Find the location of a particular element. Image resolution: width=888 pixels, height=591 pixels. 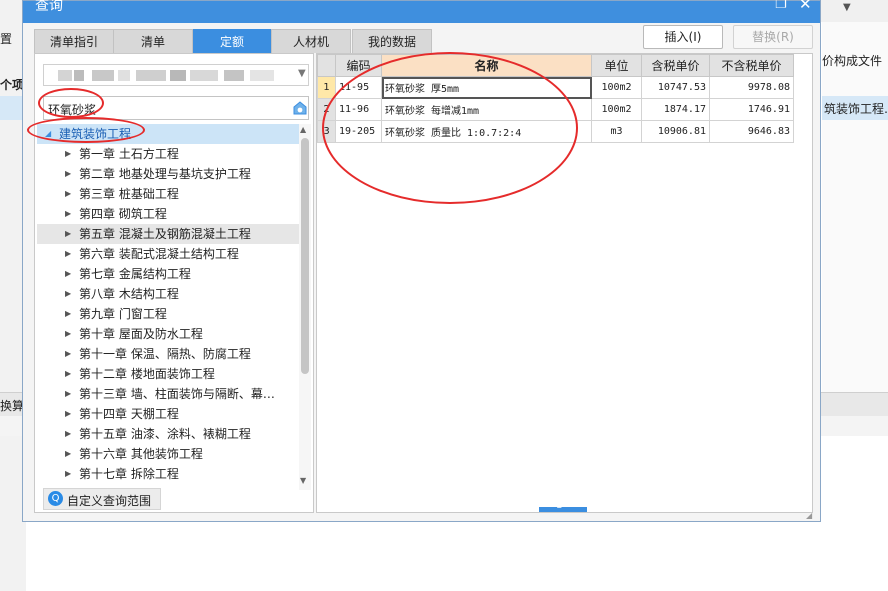

tree-node: ▶ 第四章 砌筑工程 is located at coordinates (168, 214).